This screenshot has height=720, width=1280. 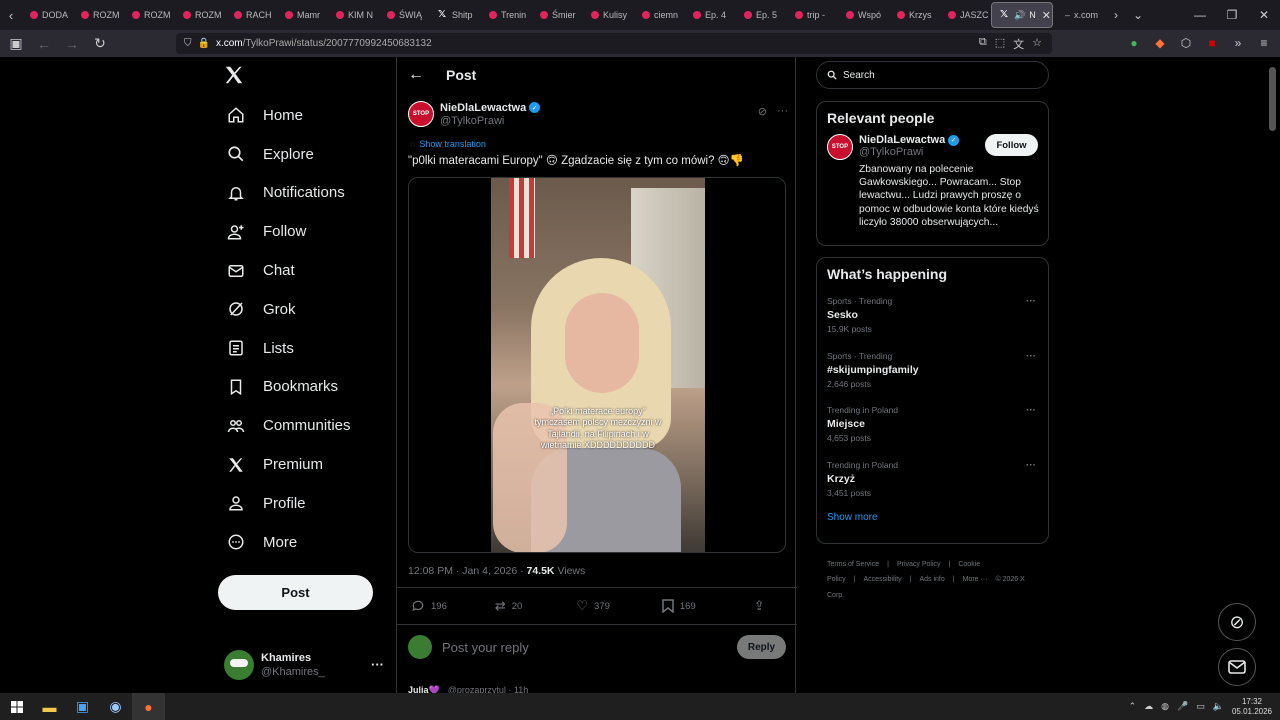 What do you see at coordinates (914, 15) in the screenshot?
I see `browser-tab: Krzys` at bounding box center [914, 15].